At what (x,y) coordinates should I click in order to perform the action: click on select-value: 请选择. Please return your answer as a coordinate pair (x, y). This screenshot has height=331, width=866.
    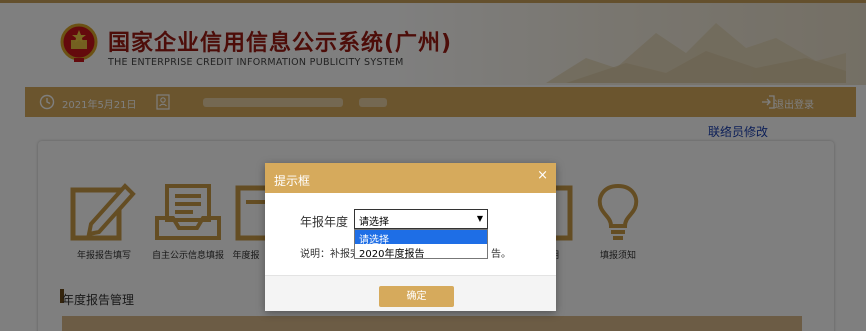
    Looking at the image, I should click on (374, 222).